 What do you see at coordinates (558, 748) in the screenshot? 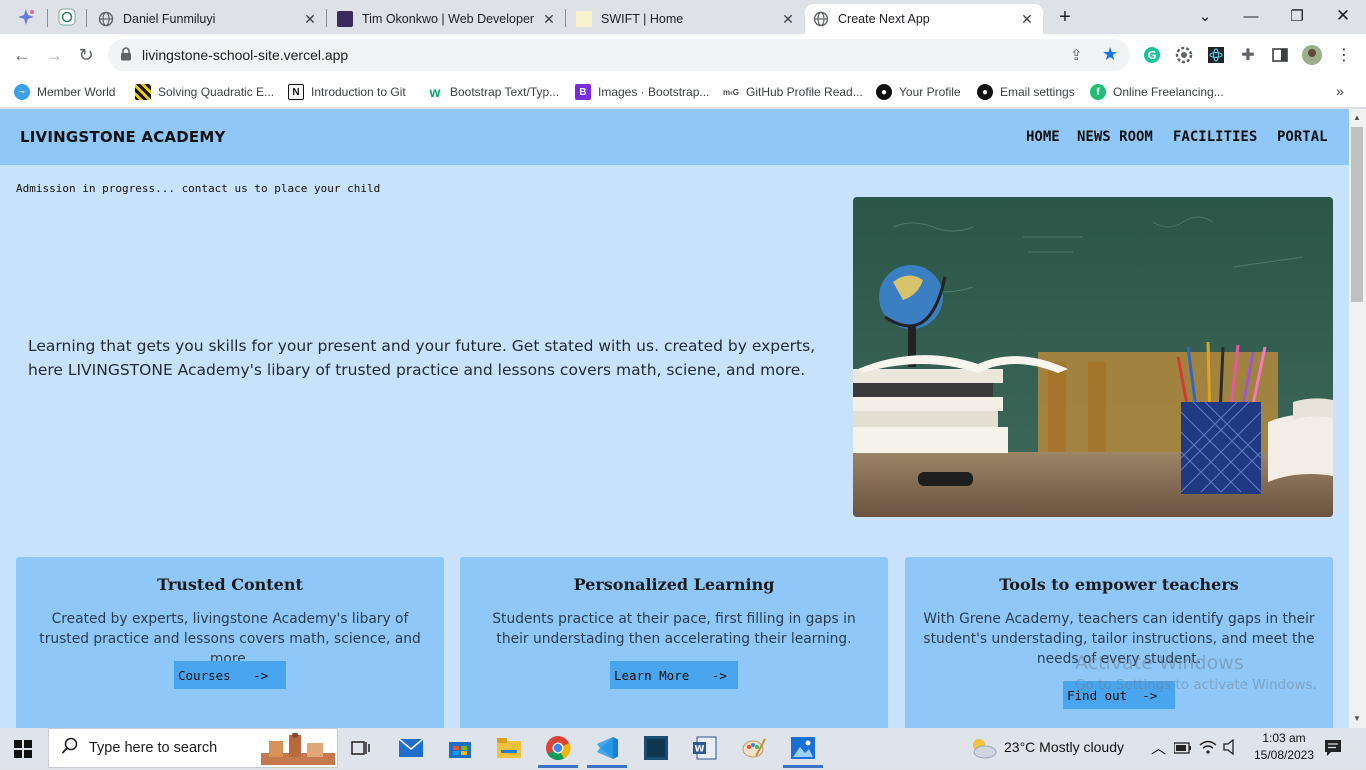
I see `chrome-icon` at bounding box center [558, 748].